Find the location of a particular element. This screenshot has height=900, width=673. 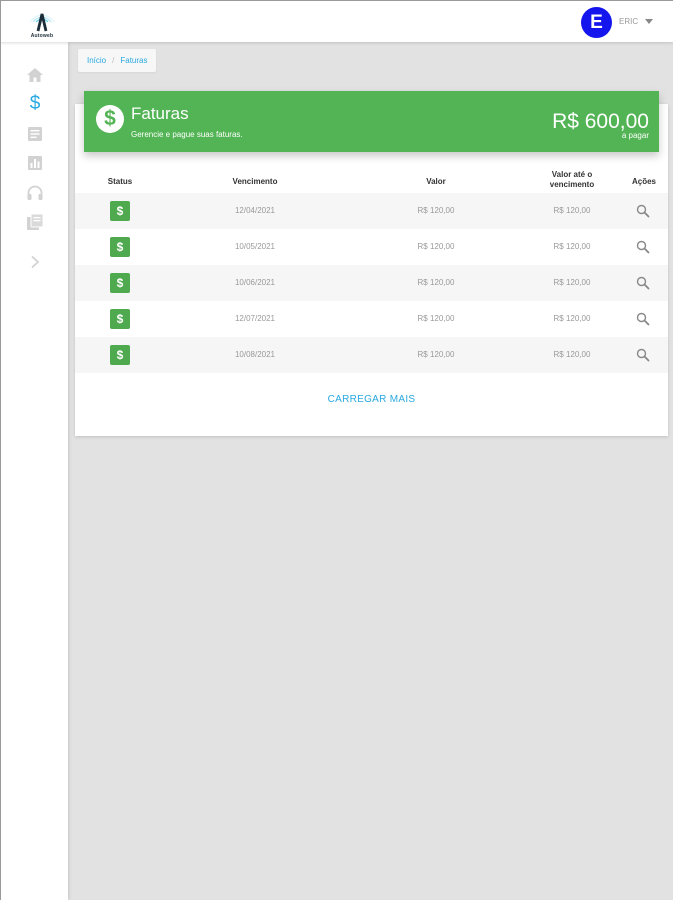

sidebar-expand is located at coordinates (35, 262).